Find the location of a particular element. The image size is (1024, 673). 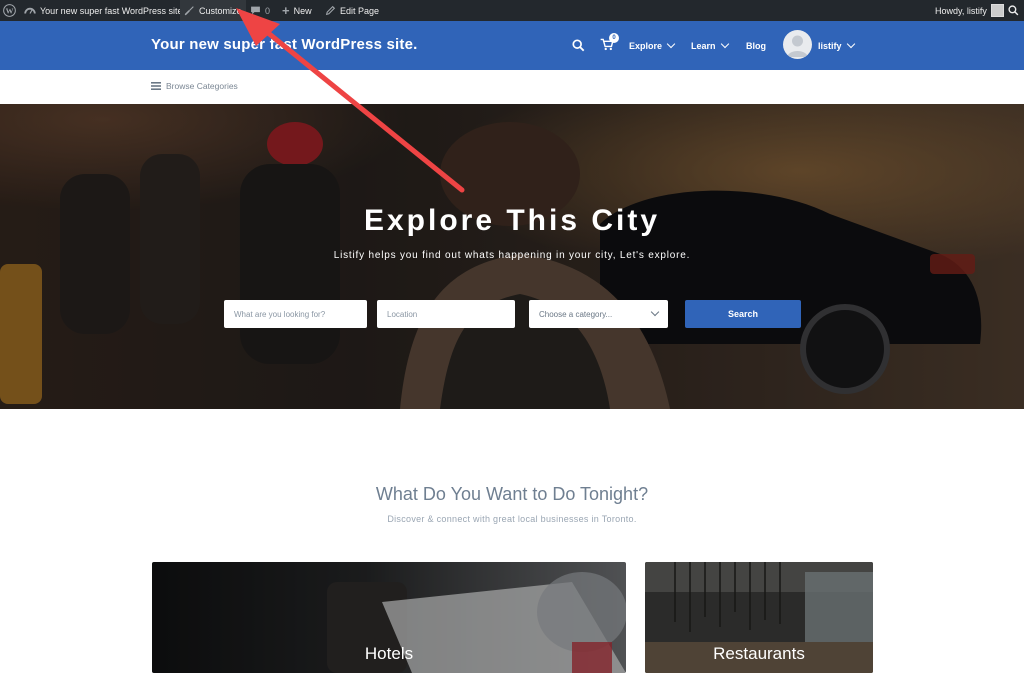

nav-learn-label: Learn is located at coordinates (703, 45).